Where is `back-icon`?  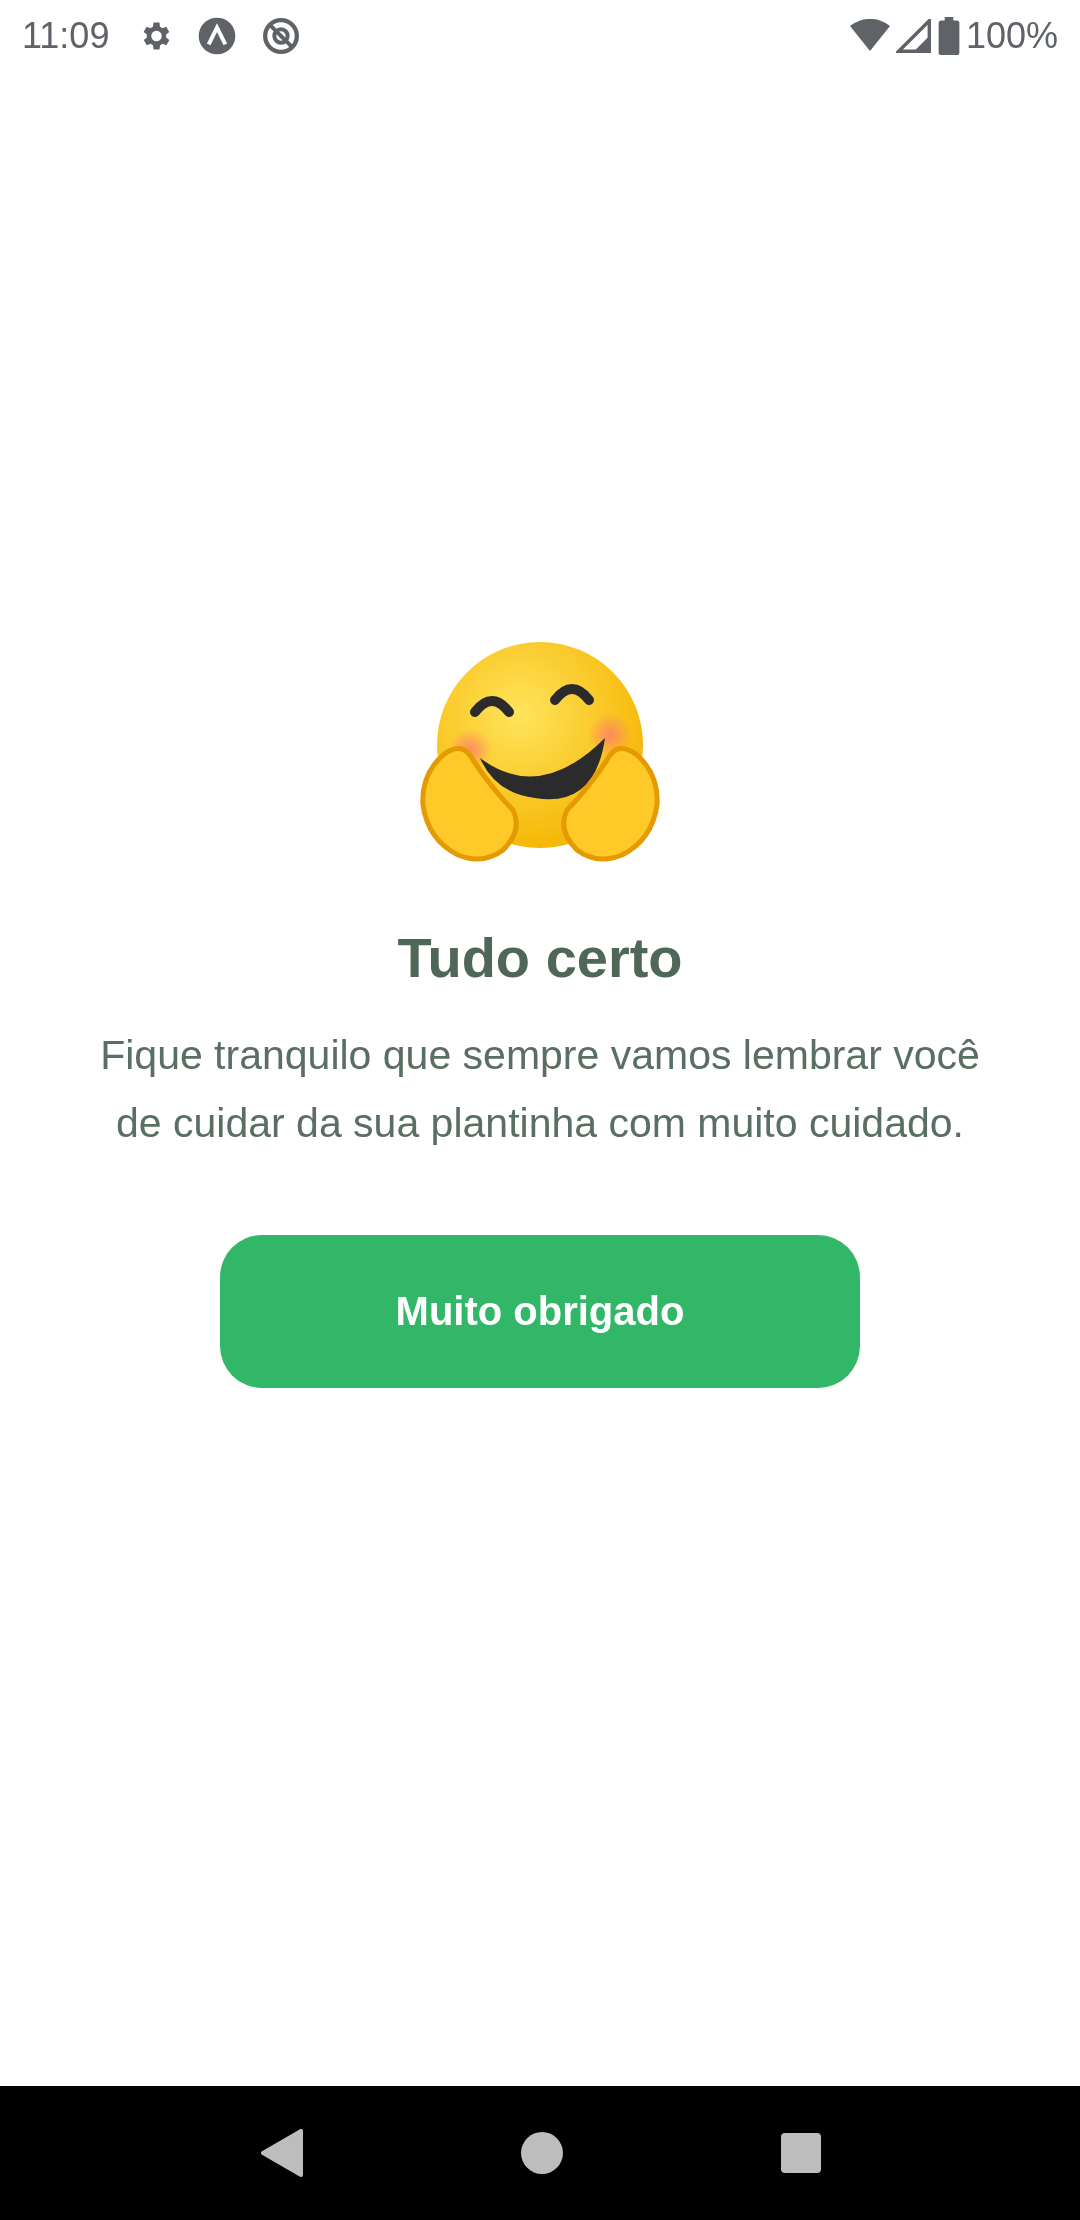 back-icon is located at coordinates (281, 2153).